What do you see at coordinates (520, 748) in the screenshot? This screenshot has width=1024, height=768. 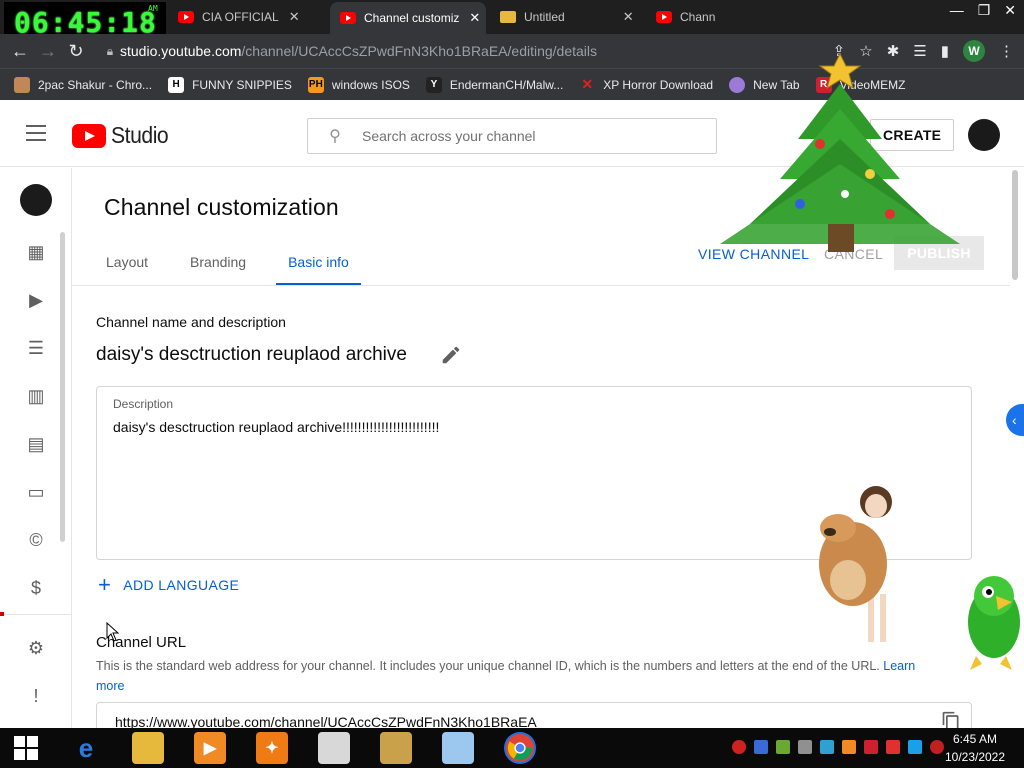 I see `chrome-icon` at bounding box center [520, 748].